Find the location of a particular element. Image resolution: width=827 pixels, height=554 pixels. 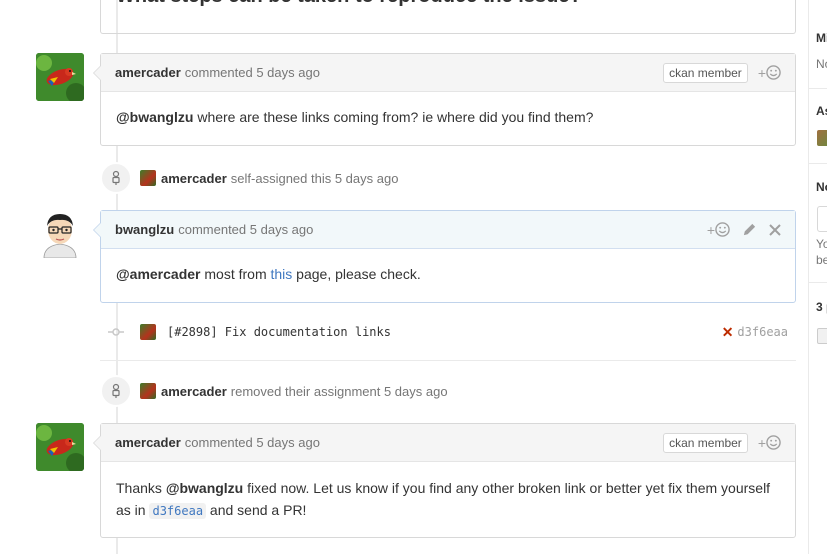

timeline-event-assigned: amercader self-assigned this 5 days ago is located at coordinates (249, 178).